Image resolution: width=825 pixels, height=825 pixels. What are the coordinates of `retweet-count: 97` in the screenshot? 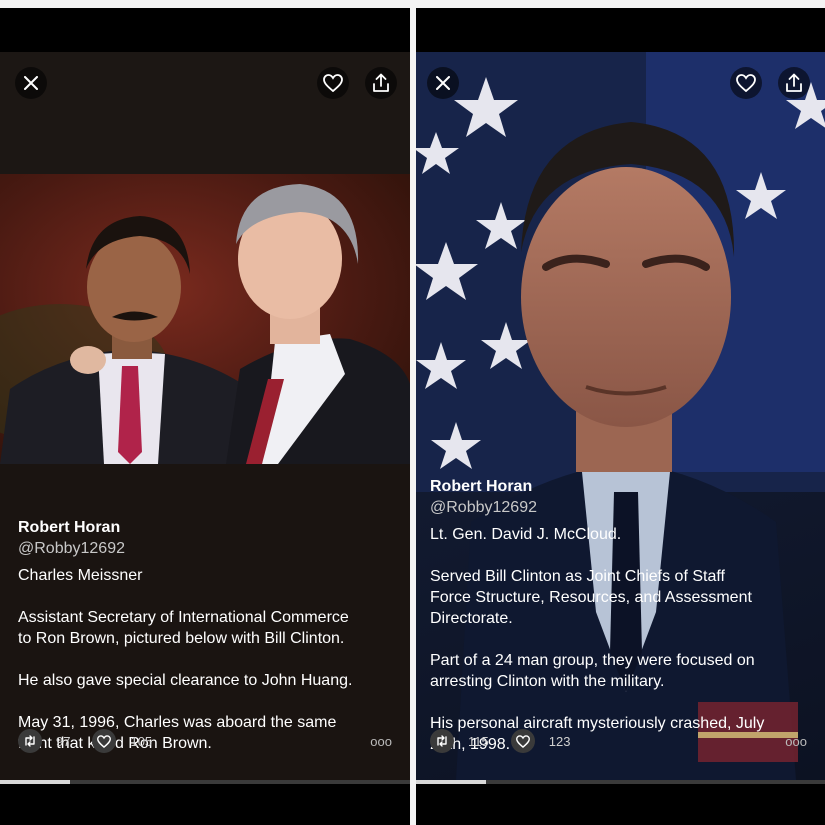 It's located at (63, 741).